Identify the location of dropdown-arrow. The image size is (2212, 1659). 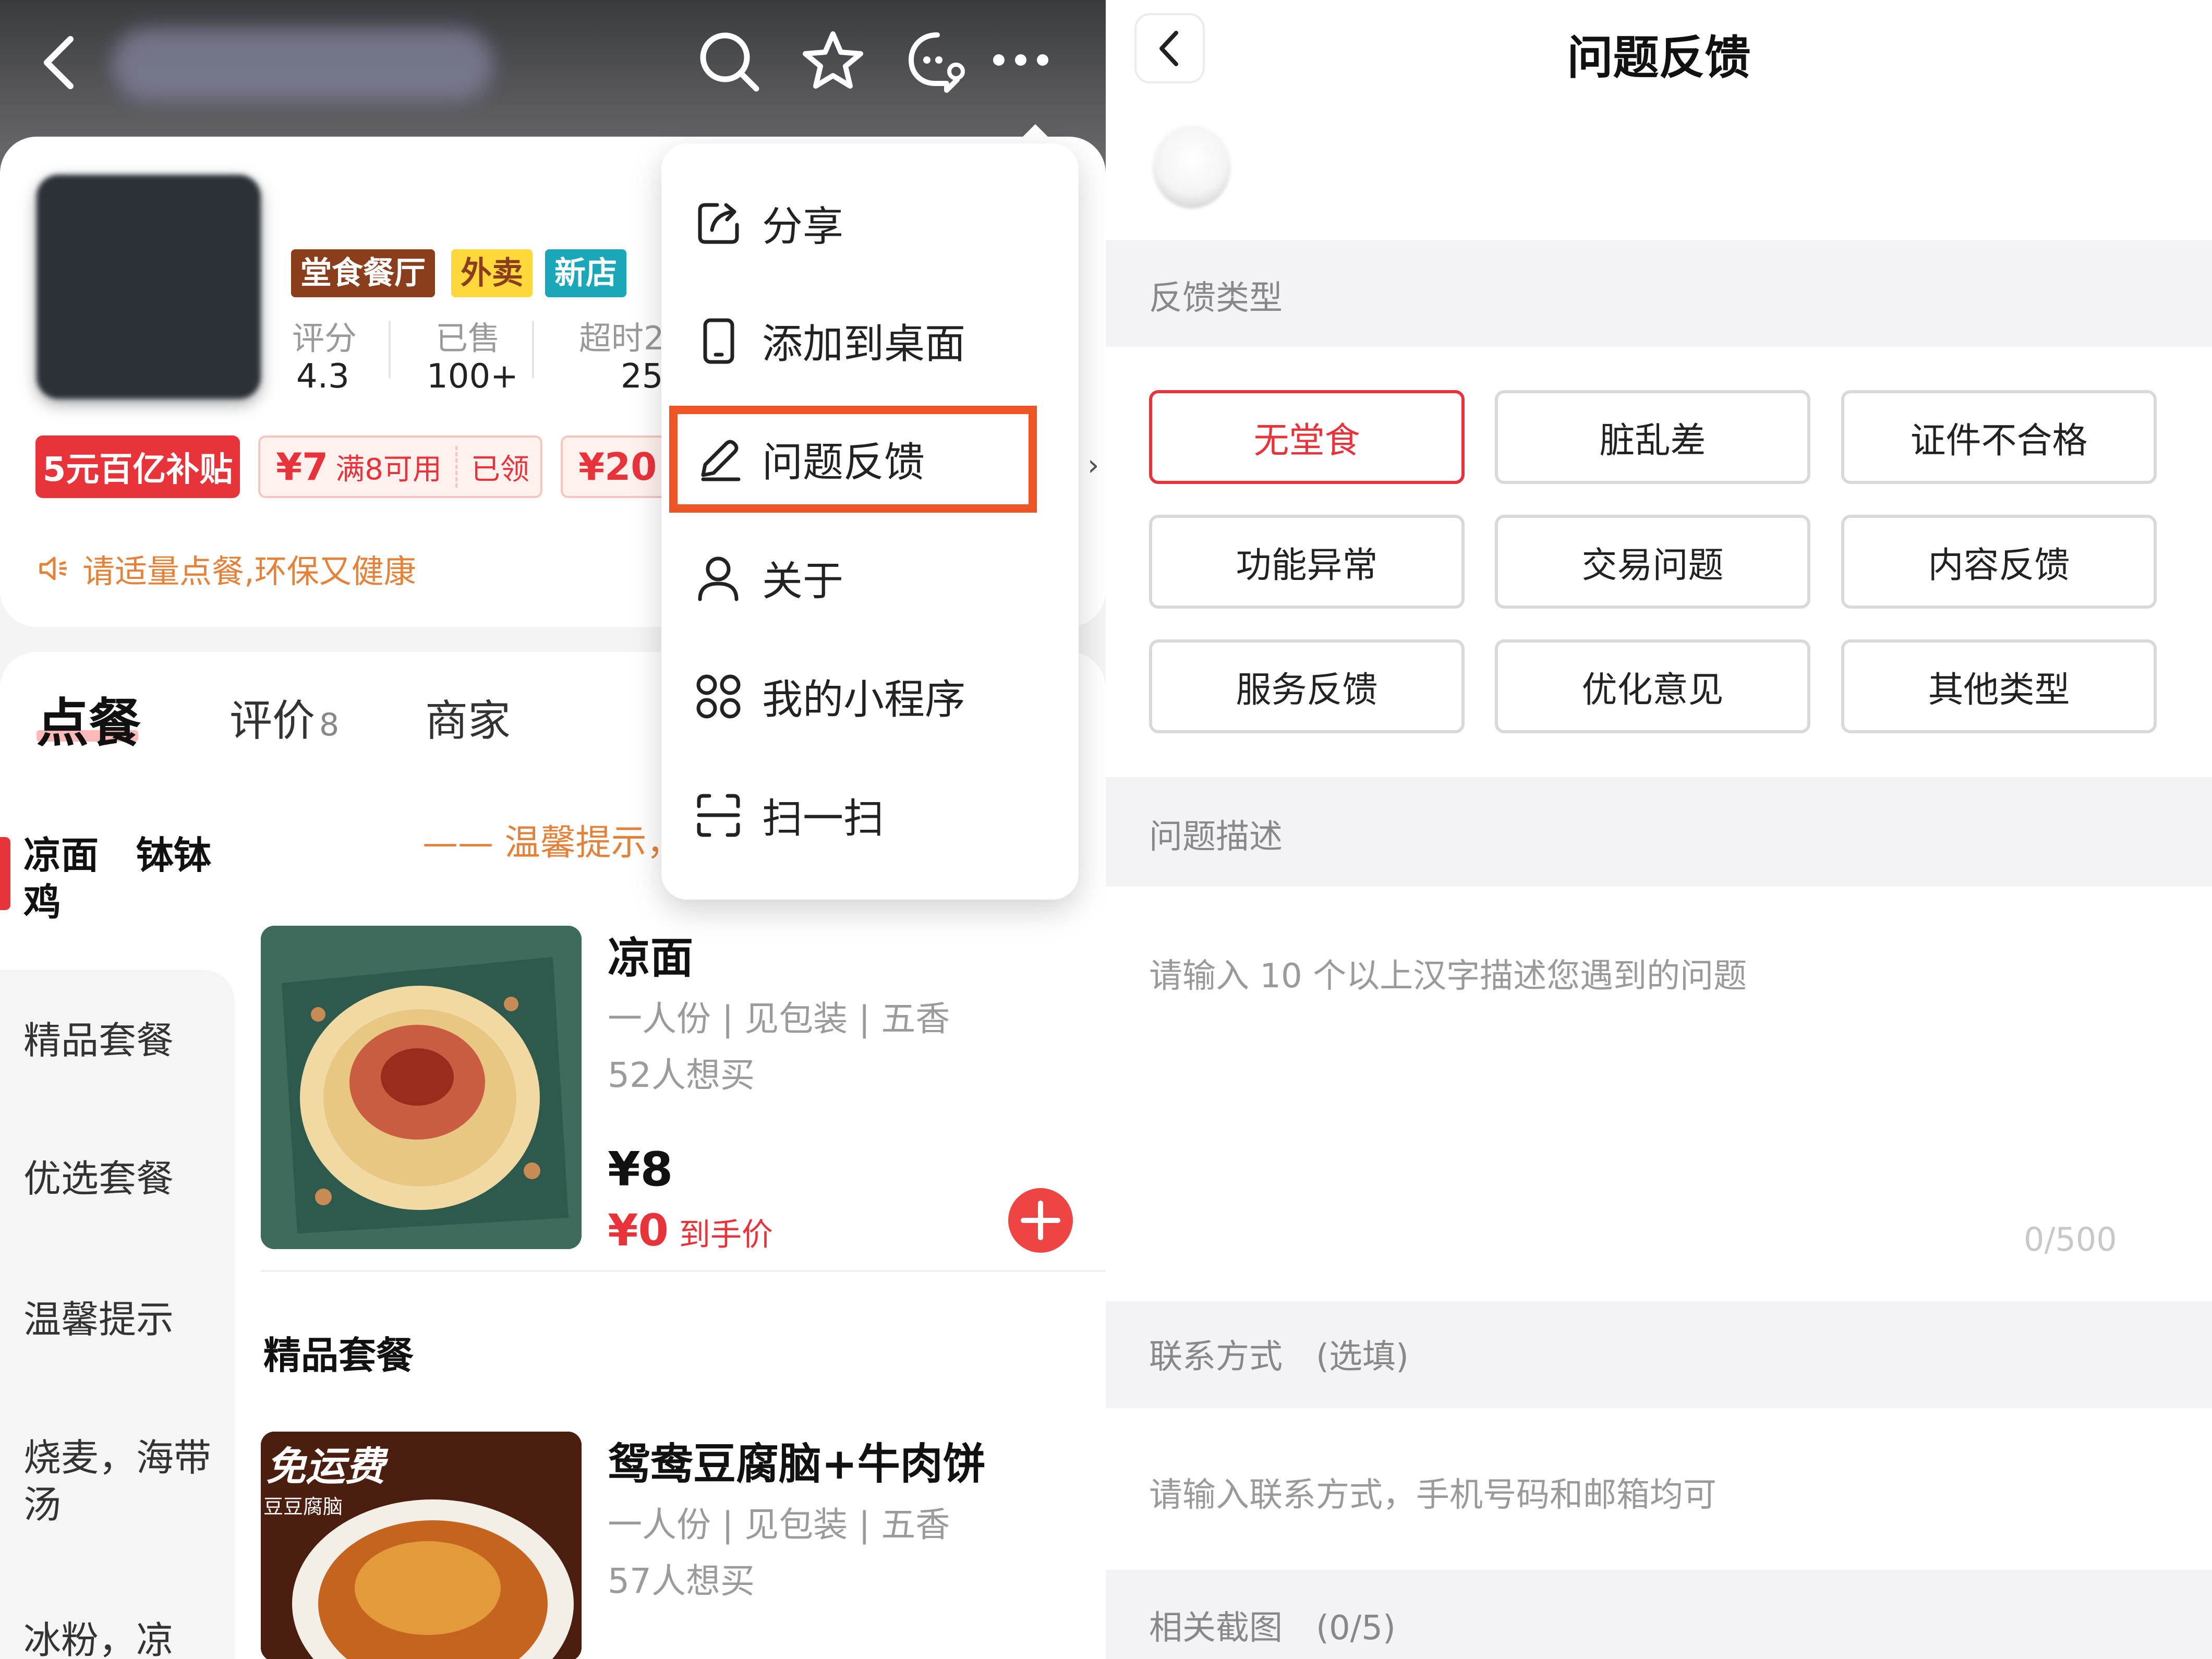
(1035, 134).